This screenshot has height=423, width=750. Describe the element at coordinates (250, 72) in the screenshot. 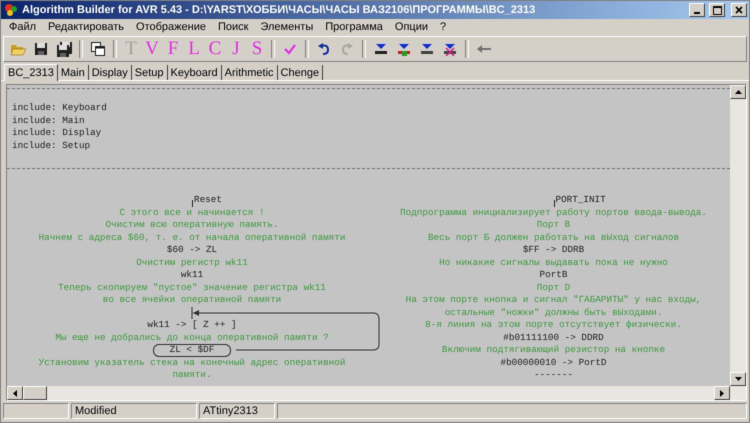

I see `tab: Arithmetic` at that location.